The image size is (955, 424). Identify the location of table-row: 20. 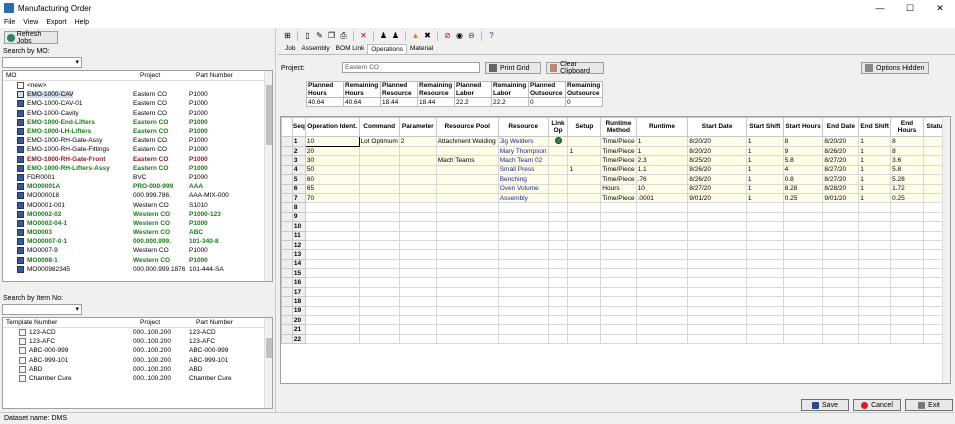
(615, 320).